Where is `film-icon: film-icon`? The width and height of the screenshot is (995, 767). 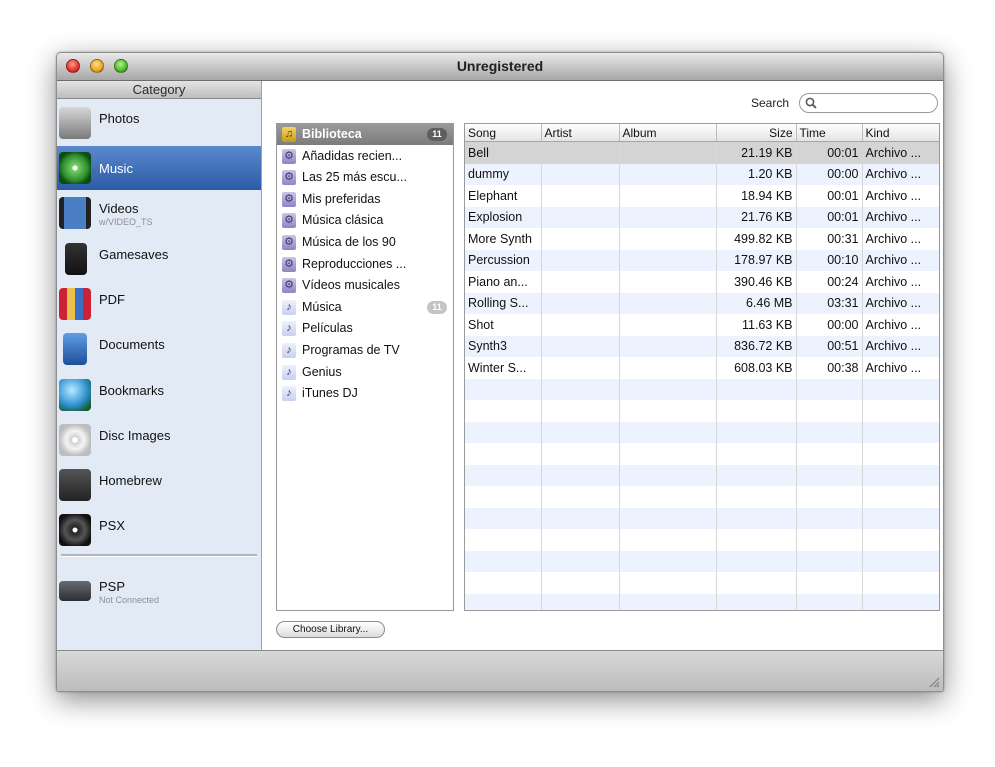
film-icon: film-icon is located at coordinates (75, 213).